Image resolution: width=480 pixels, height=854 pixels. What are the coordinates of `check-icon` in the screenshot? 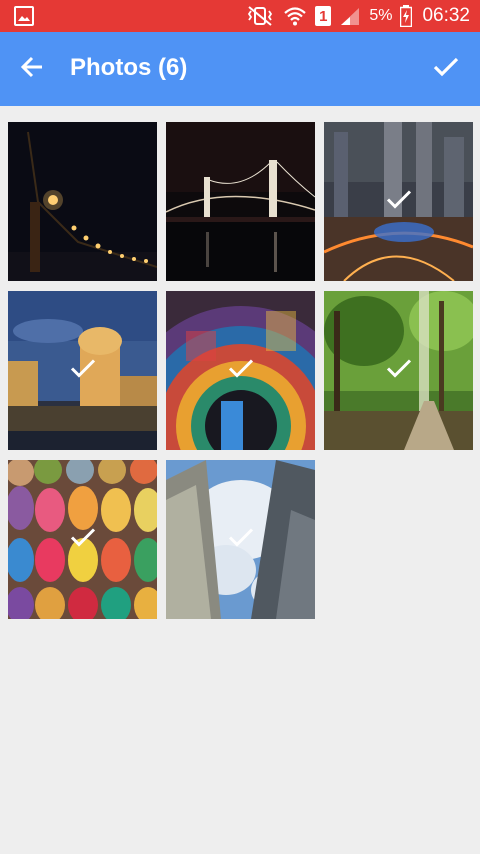 It's located at (446, 69).